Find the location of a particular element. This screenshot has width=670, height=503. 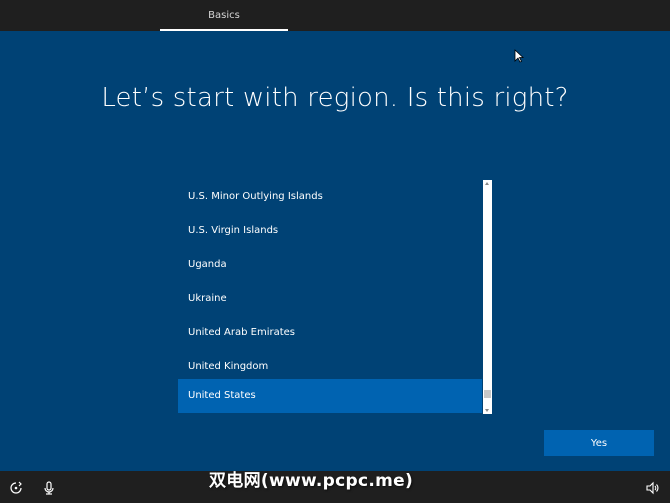

ease-of-access-icon is located at coordinates (16, 488).